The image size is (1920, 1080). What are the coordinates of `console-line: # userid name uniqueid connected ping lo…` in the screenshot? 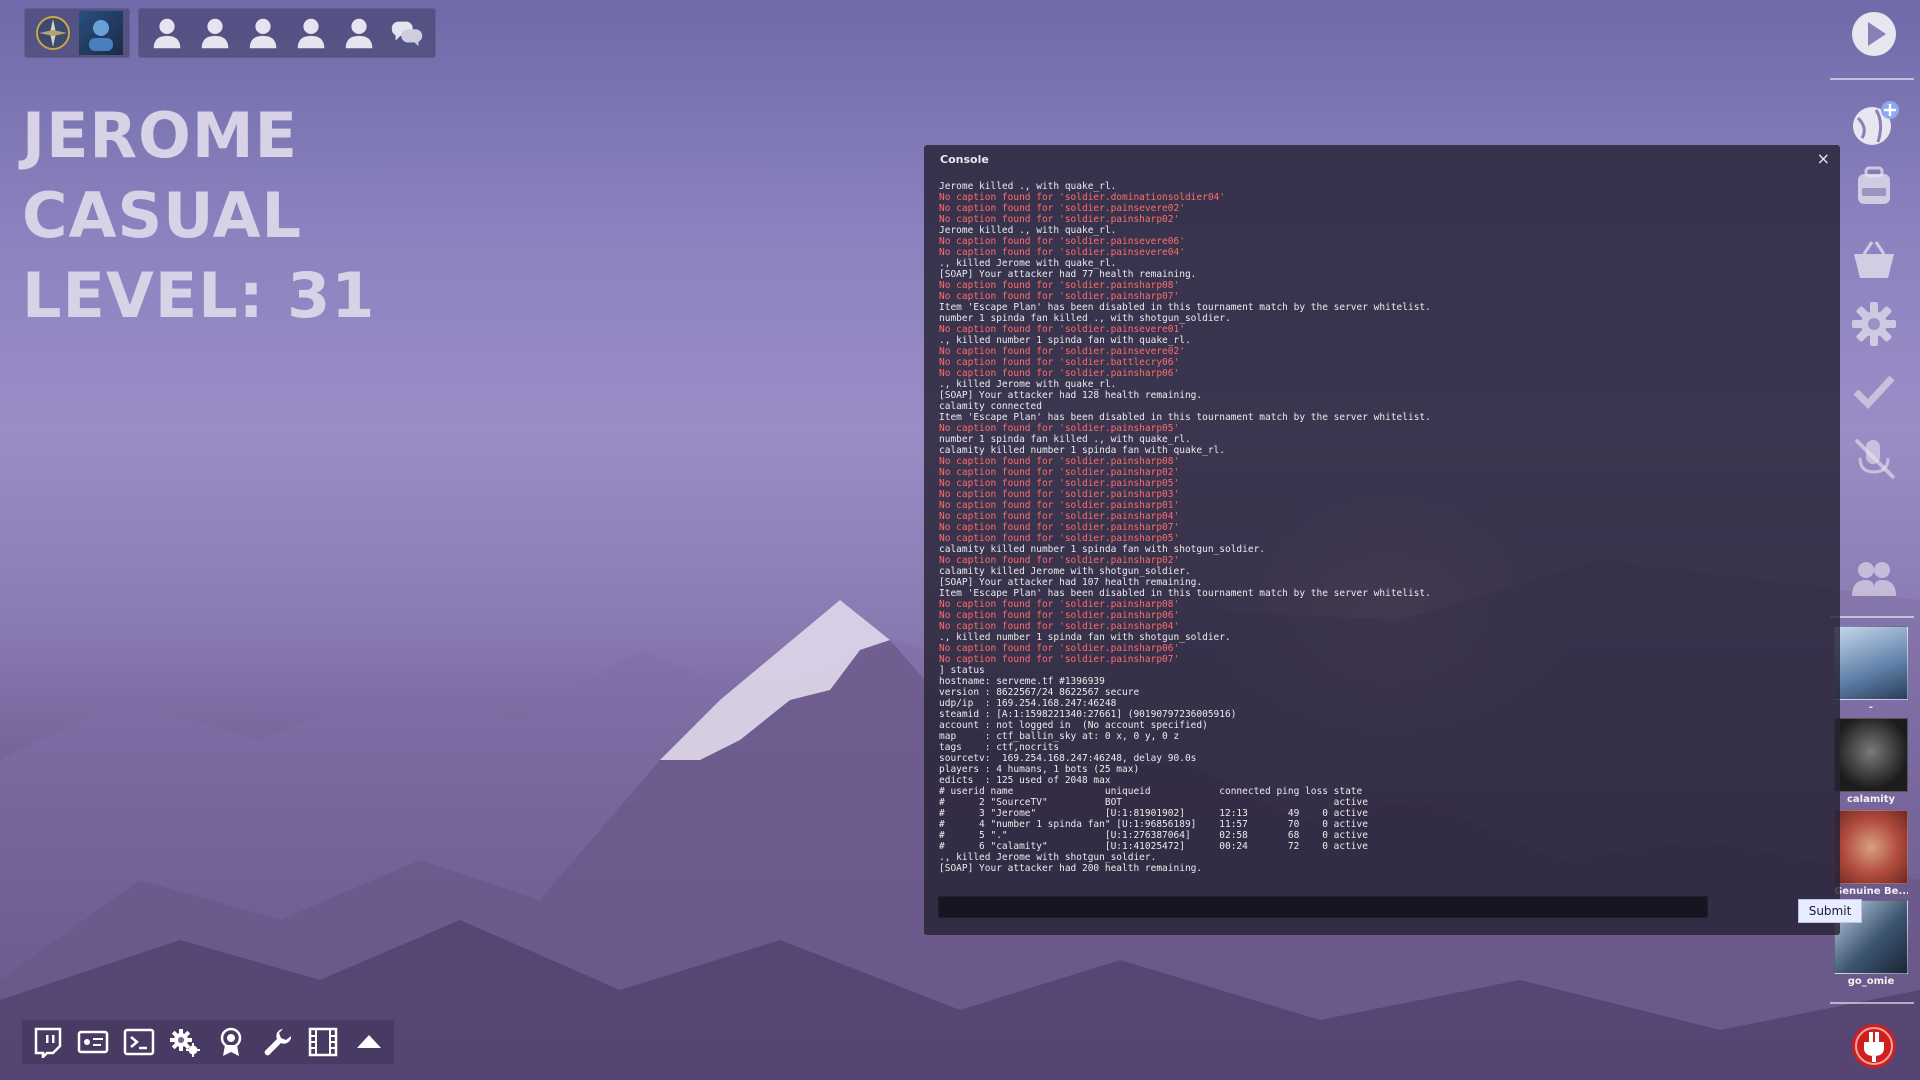 It's located at (1151, 791).